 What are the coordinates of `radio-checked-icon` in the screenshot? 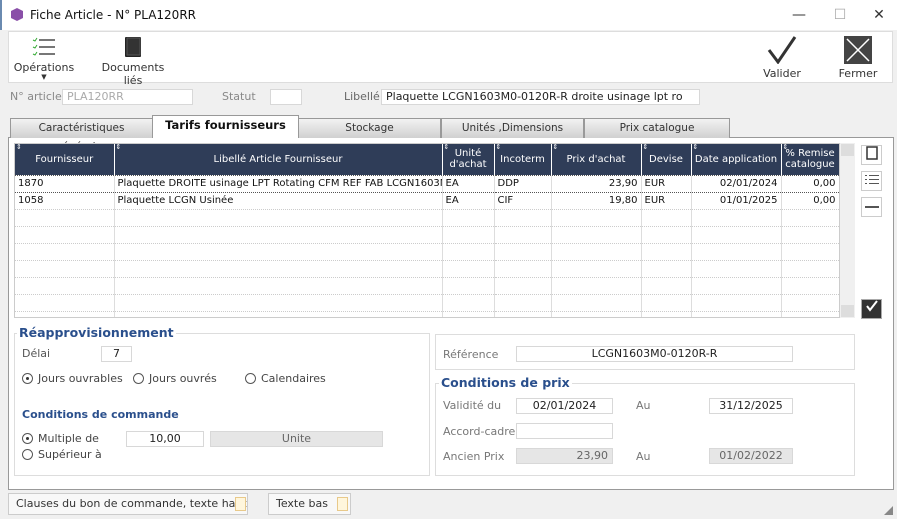 It's located at (27, 378).